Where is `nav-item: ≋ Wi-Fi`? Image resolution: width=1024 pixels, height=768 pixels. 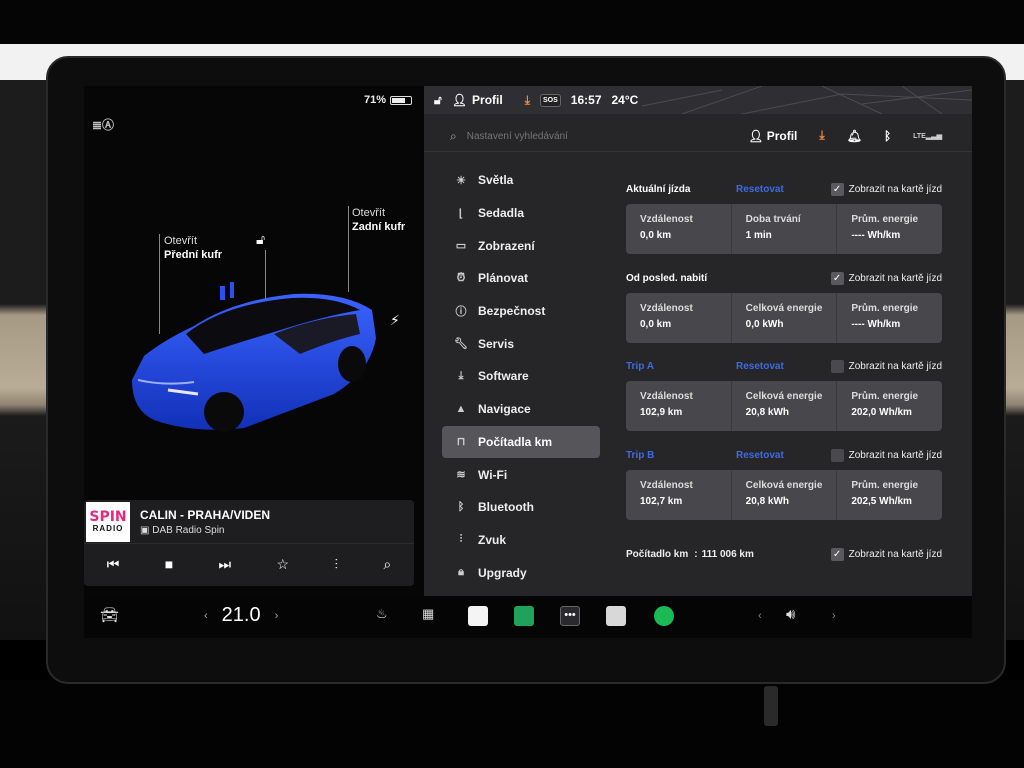 nav-item: ≋ Wi-Fi is located at coordinates (521, 474).